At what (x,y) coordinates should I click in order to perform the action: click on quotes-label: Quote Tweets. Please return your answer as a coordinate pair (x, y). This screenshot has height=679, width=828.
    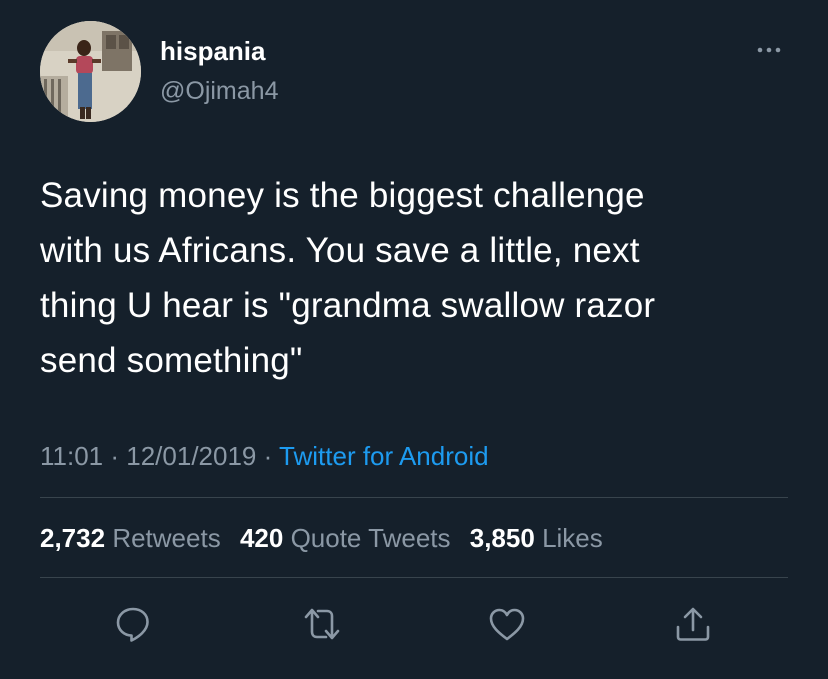
    Looking at the image, I should click on (370, 538).